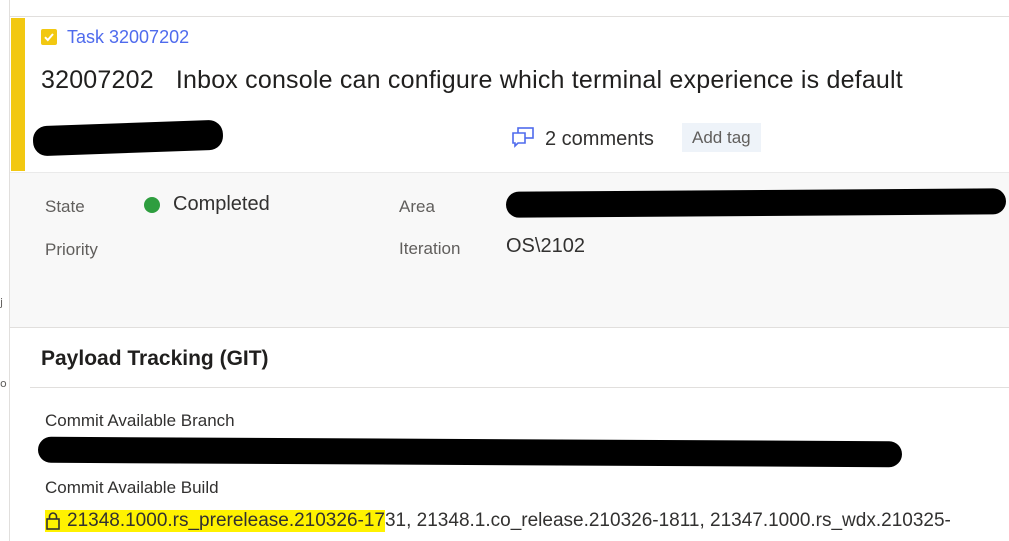 The height and width of the screenshot is (541, 1009). Describe the element at coordinates (2, 302) in the screenshot. I see `left-panel-glyph: j` at that location.